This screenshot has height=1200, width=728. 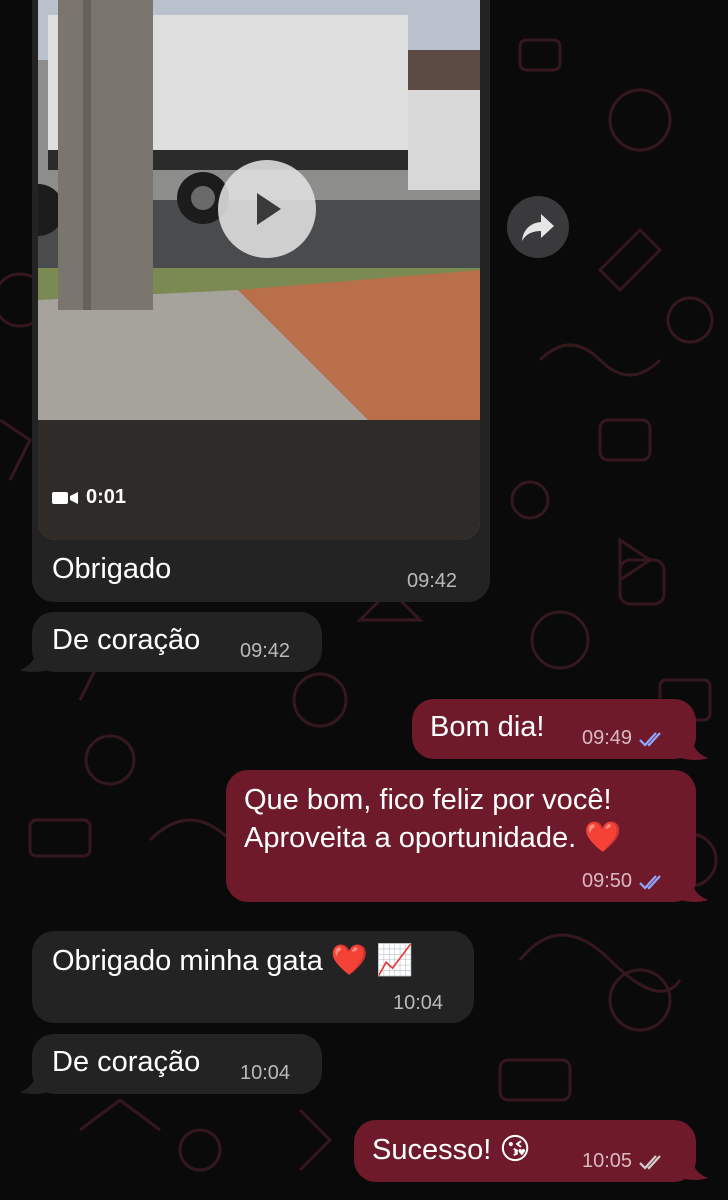 I want to click on forward-button, so click(x=538, y=227).